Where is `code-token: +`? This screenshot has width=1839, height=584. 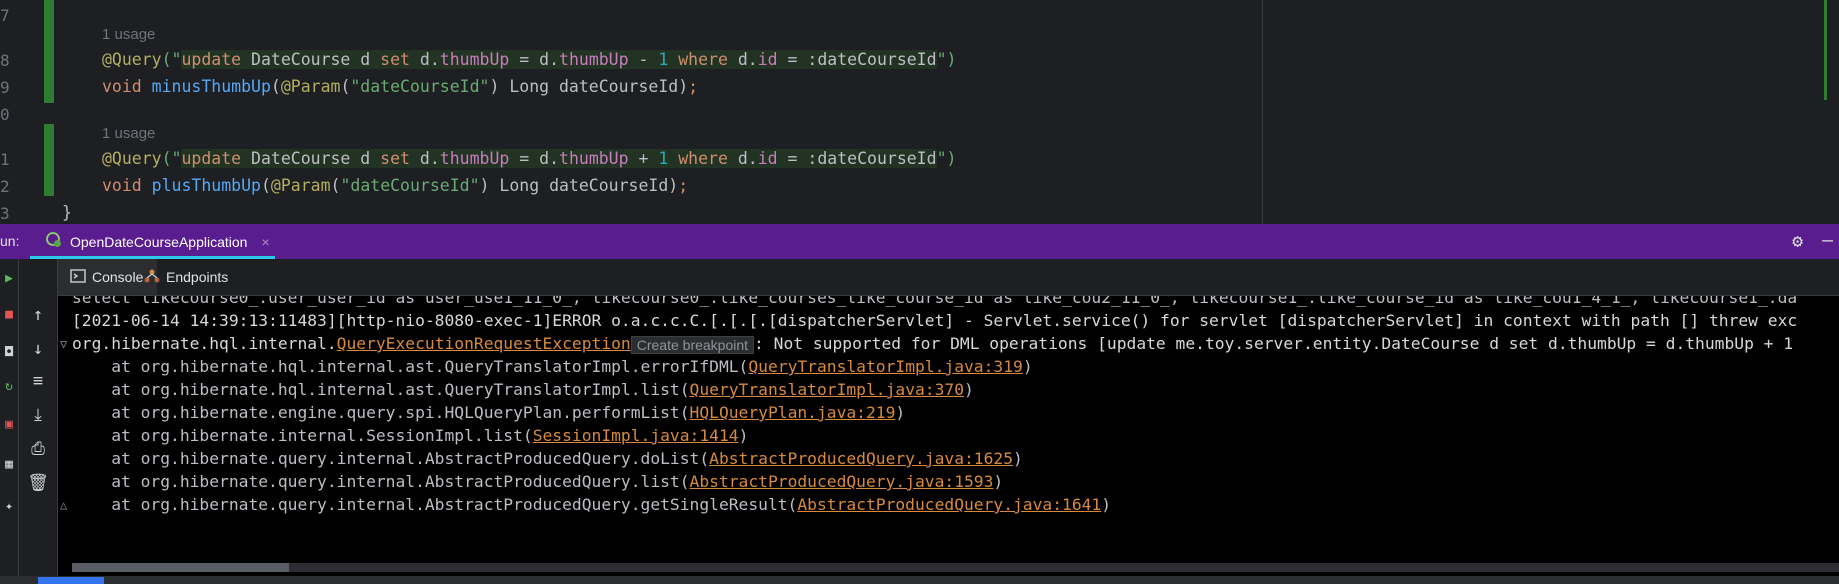 code-token: + is located at coordinates (643, 158).